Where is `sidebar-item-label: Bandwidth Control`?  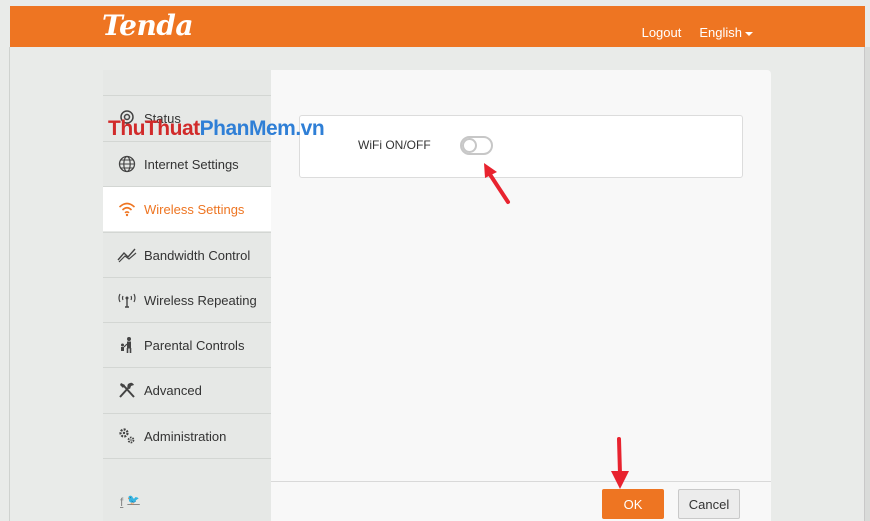 sidebar-item-label: Bandwidth Control is located at coordinates (197, 255).